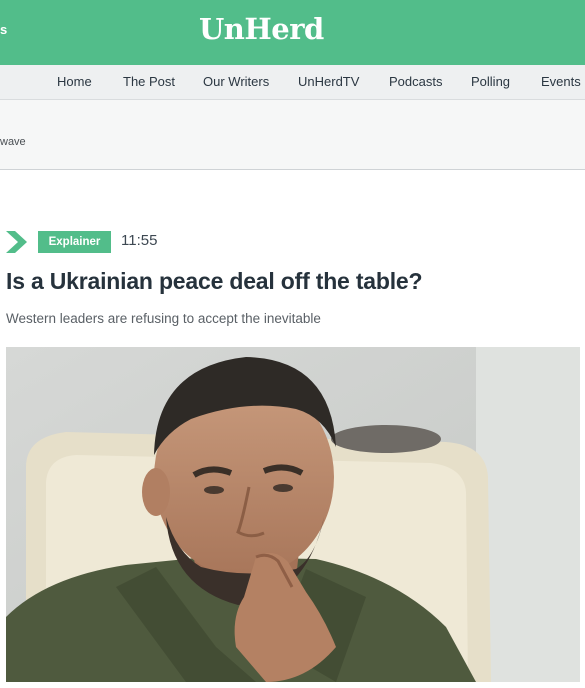  What do you see at coordinates (74, 242) in the screenshot?
I see `category-badge: Explainer` at bounding box center [74, 242].